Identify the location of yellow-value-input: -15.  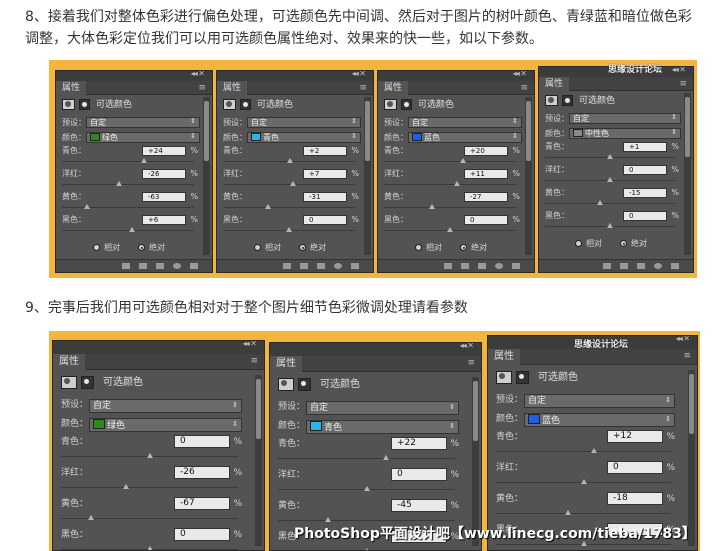
(645, 193).